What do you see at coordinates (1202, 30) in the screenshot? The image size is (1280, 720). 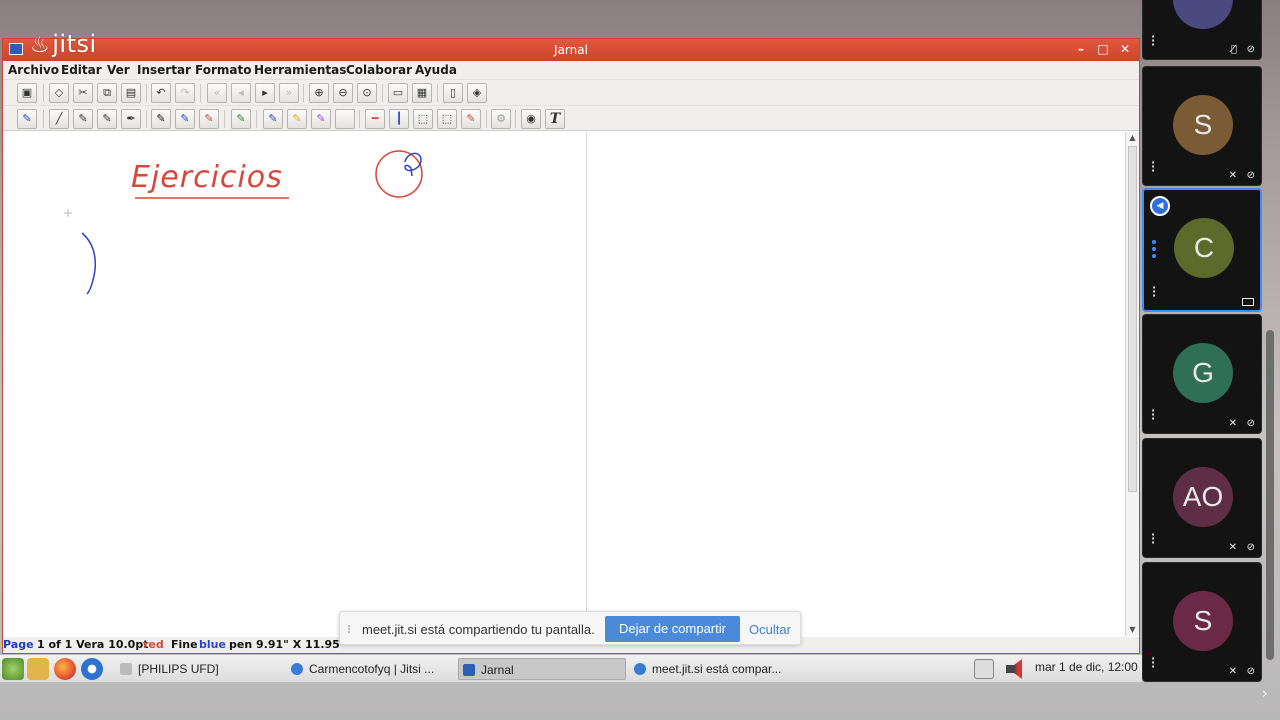 I see `participant-tile: · · · 🎙̸ ⊘` at bounding box center [1202, 30].